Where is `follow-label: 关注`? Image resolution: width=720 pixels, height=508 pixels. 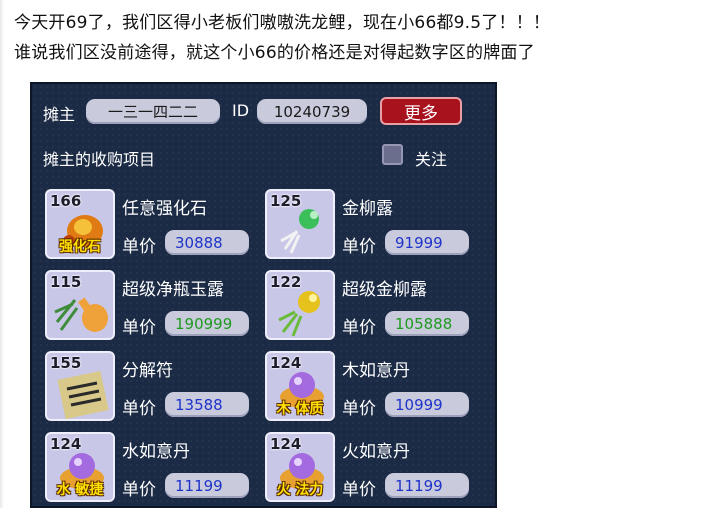
follow-label: 关注 is located at coordinates (431, 159).